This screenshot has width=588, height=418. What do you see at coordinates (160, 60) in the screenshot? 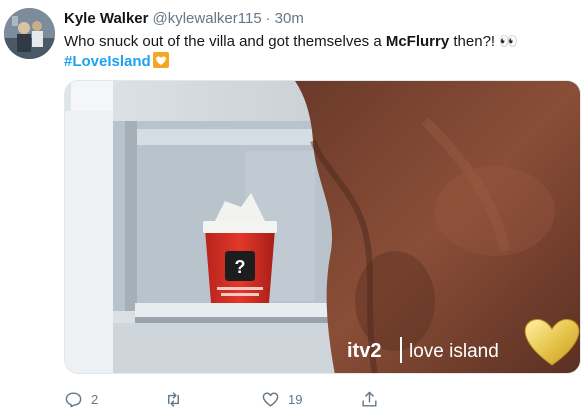
I see `love-island-heart-icon` at bounding box center [160, 60].